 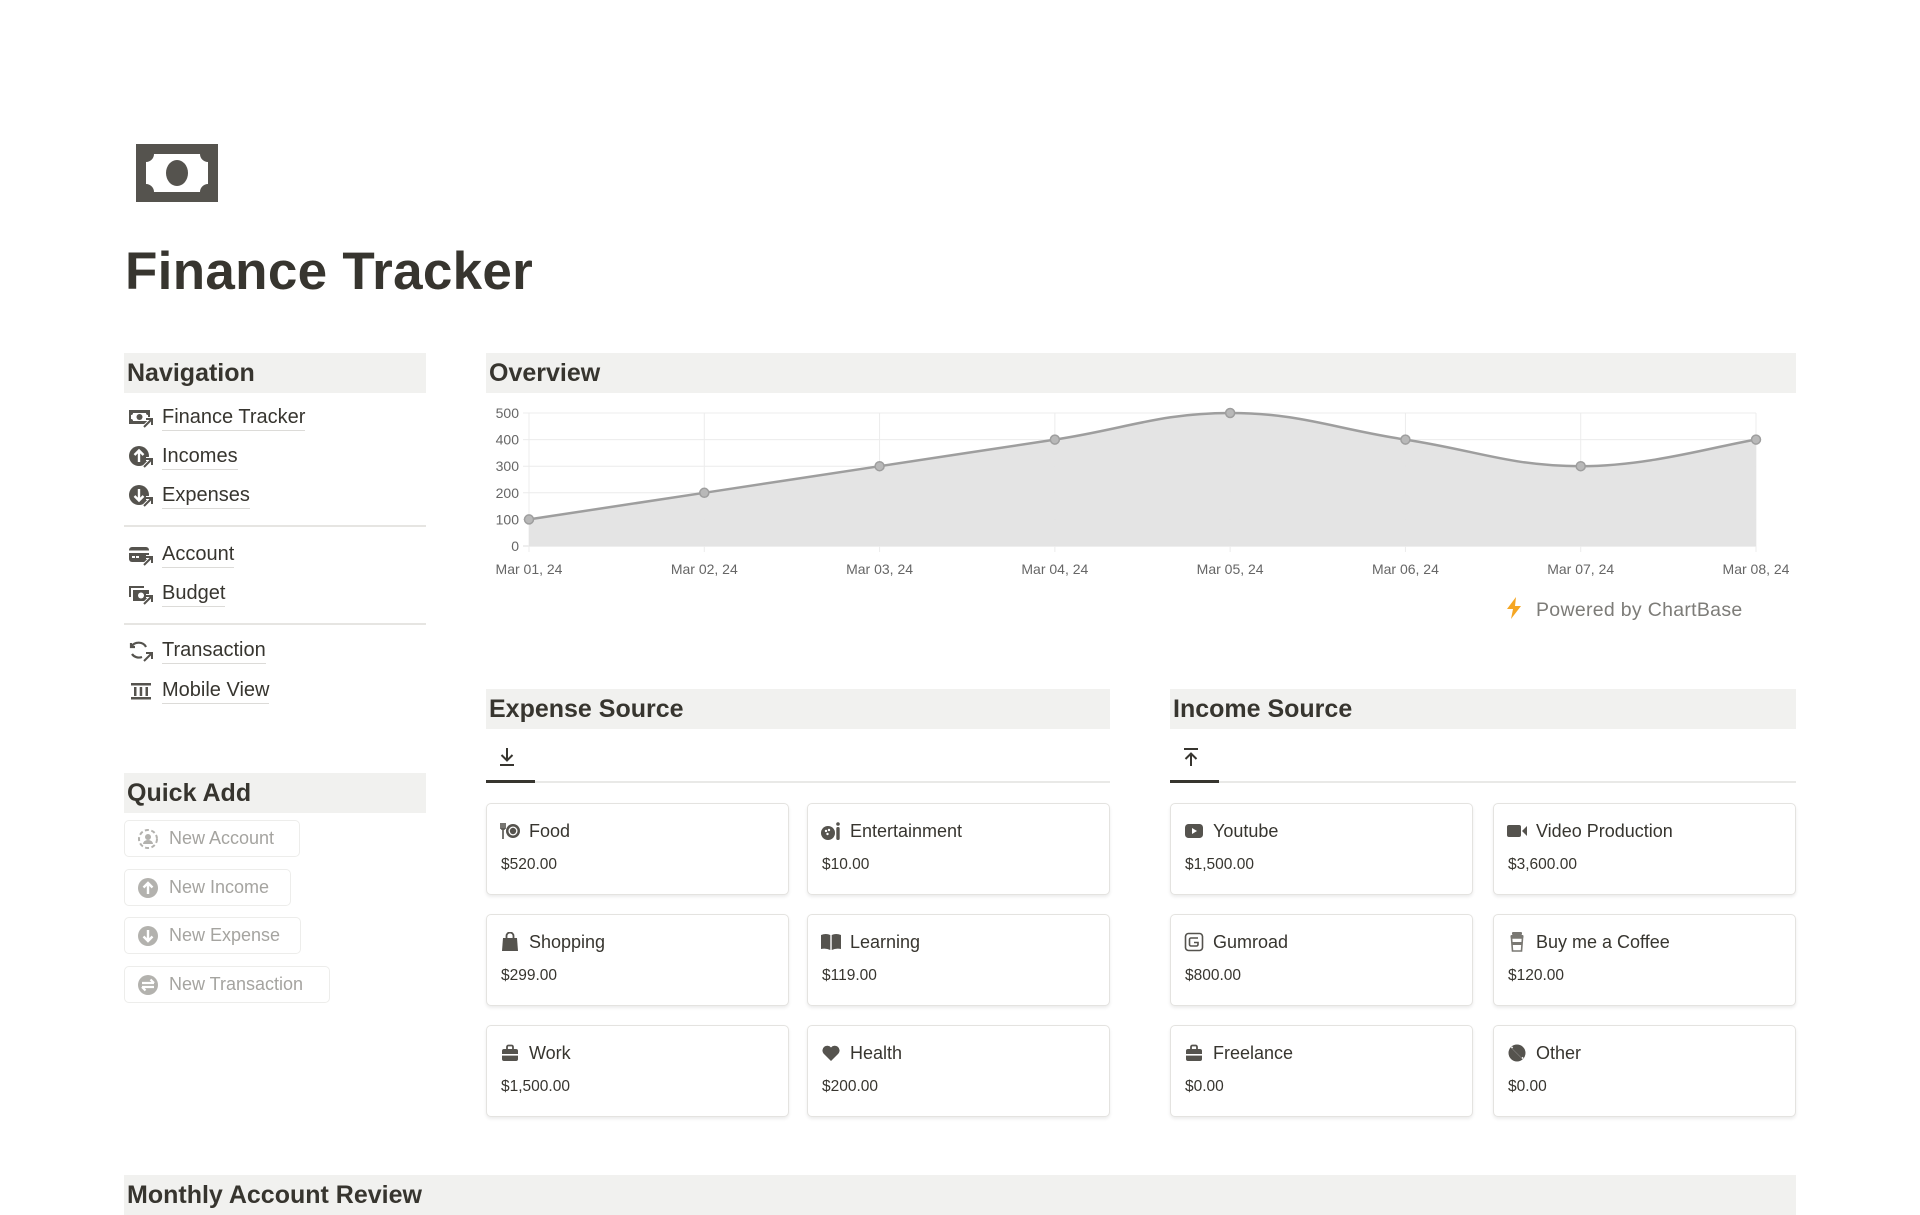 What do you see at coordinates (876, 1052) in the screenshot?
I see `card-label: Health` at bounding box center [876, 1052].